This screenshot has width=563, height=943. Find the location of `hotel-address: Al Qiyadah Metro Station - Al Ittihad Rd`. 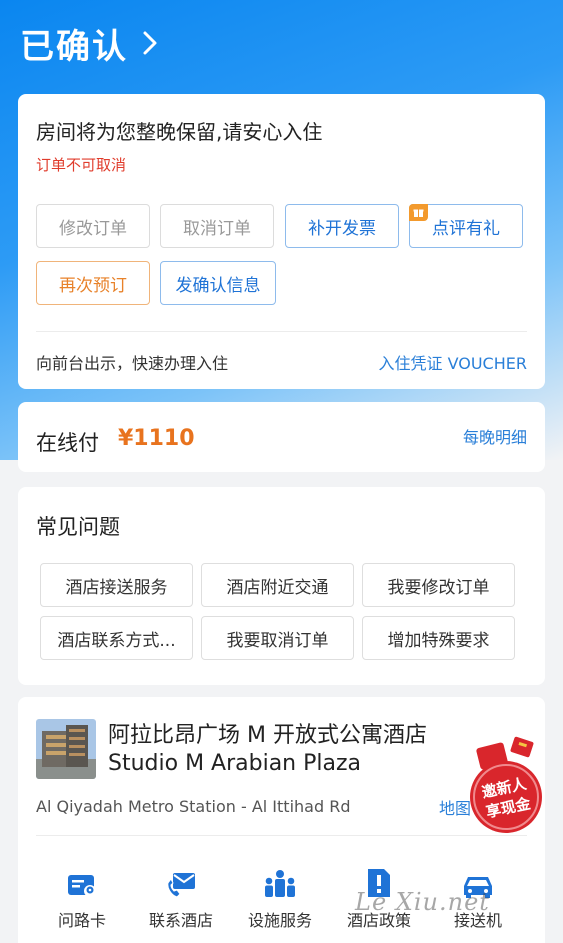

hotel-address: Al Qiyadah Metro Station - Al Ittihad Rd is located at coordinates (193, 806).